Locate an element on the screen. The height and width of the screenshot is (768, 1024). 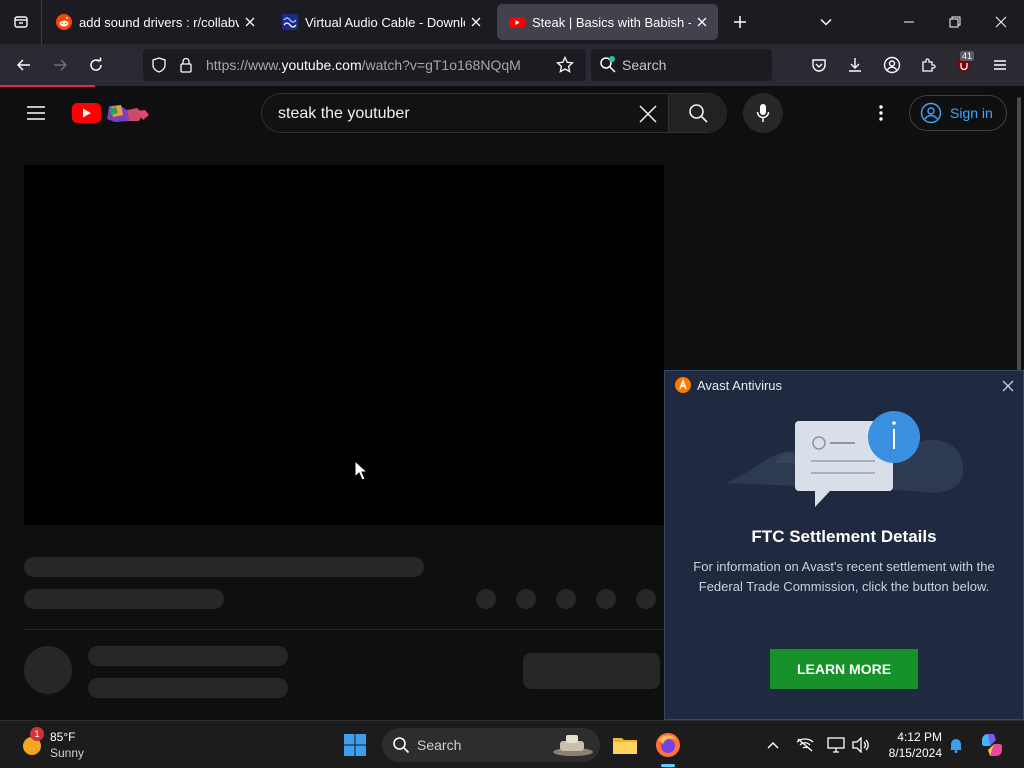
download-icon is located at coordinates (855, 65).